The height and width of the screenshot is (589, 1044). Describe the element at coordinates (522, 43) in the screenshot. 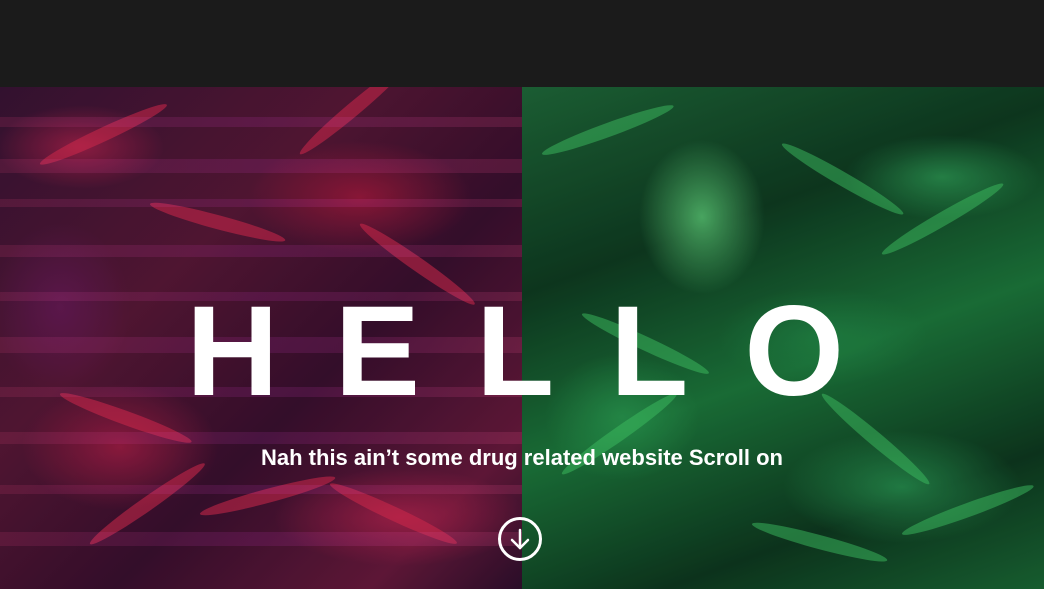

I see `top-bar` at that location.